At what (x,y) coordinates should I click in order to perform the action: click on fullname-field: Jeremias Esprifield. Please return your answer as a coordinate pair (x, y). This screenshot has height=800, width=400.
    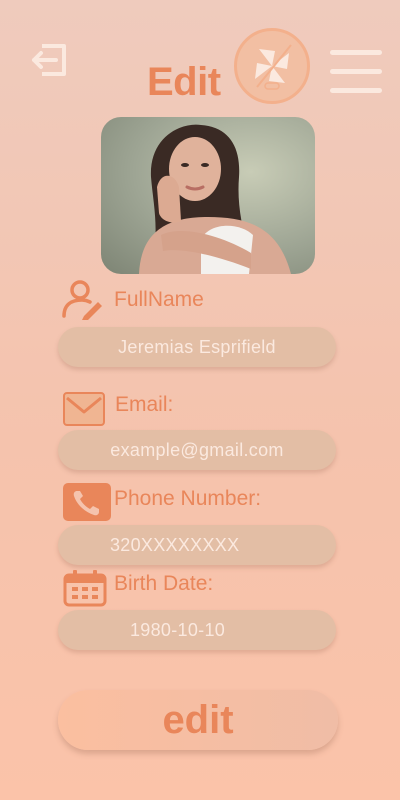
    Looking at the image, I should click on (197, 347).